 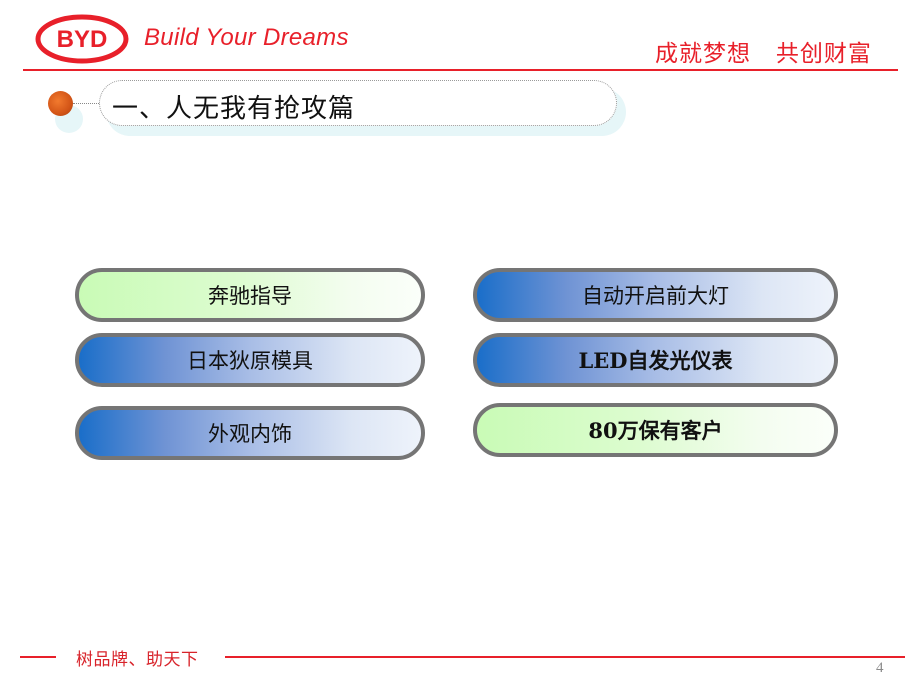 I want to click on feature-label: 80万保有客户, so click(x=655, y=430).